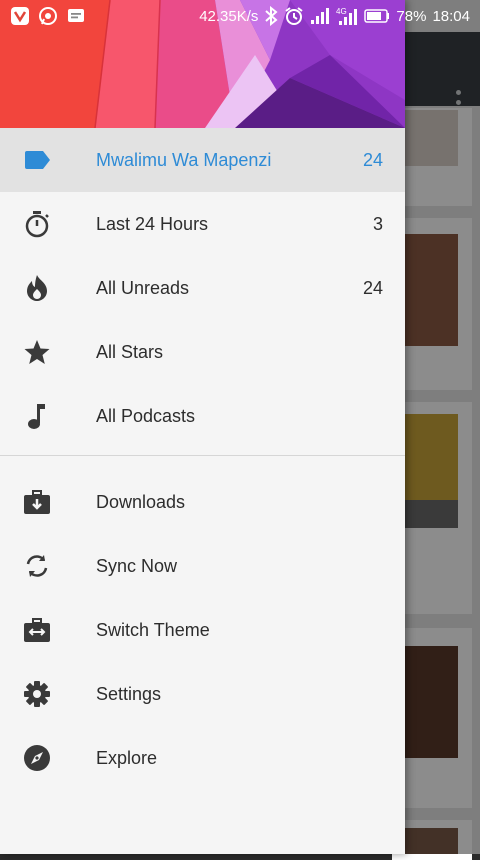 The height and width of the screenshot is (860, 480). What do you see at coordinates (202, 758) in the screenshot?
I see `drawer-item-explore: Explore` at bounding box center [202, 758].